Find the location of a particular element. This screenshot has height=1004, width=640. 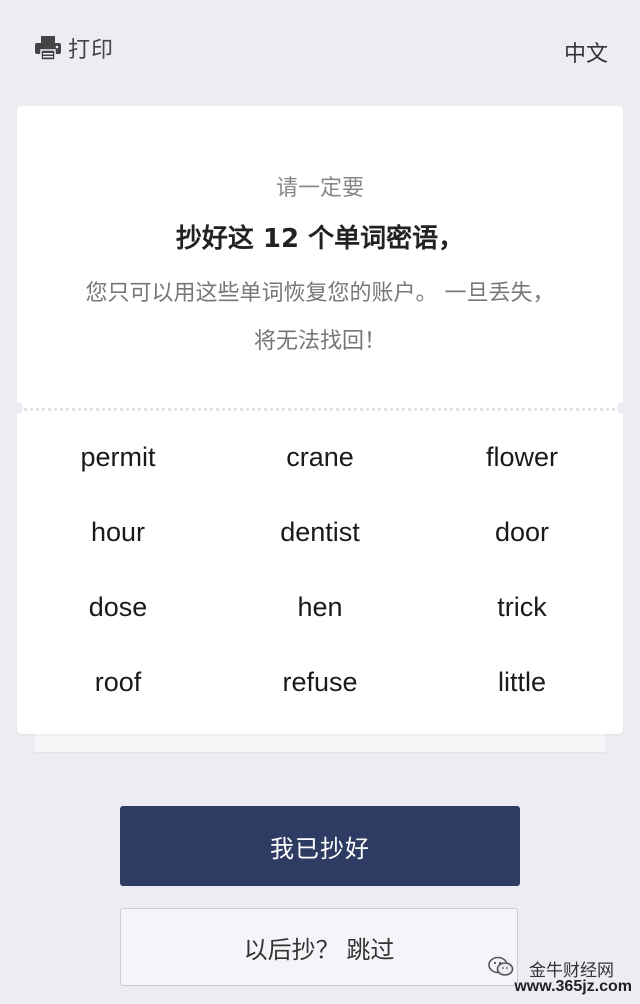

print-label: 打印 is located at coordinates (91, 50).